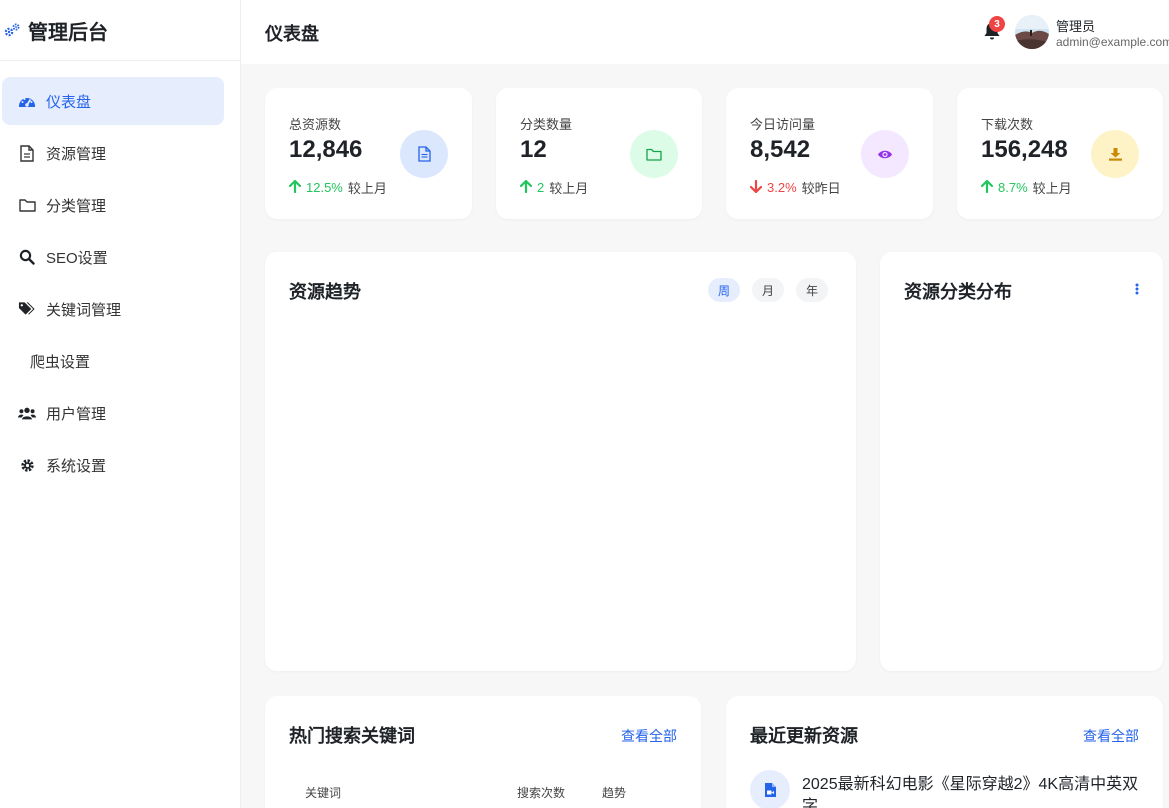 The width and height of the screenshot is (1169, 808). Describe the element at coordinates (599, 153) in the screenshot. I see `stat-card-categories: 分类数量 12 2 较上月` at that location.